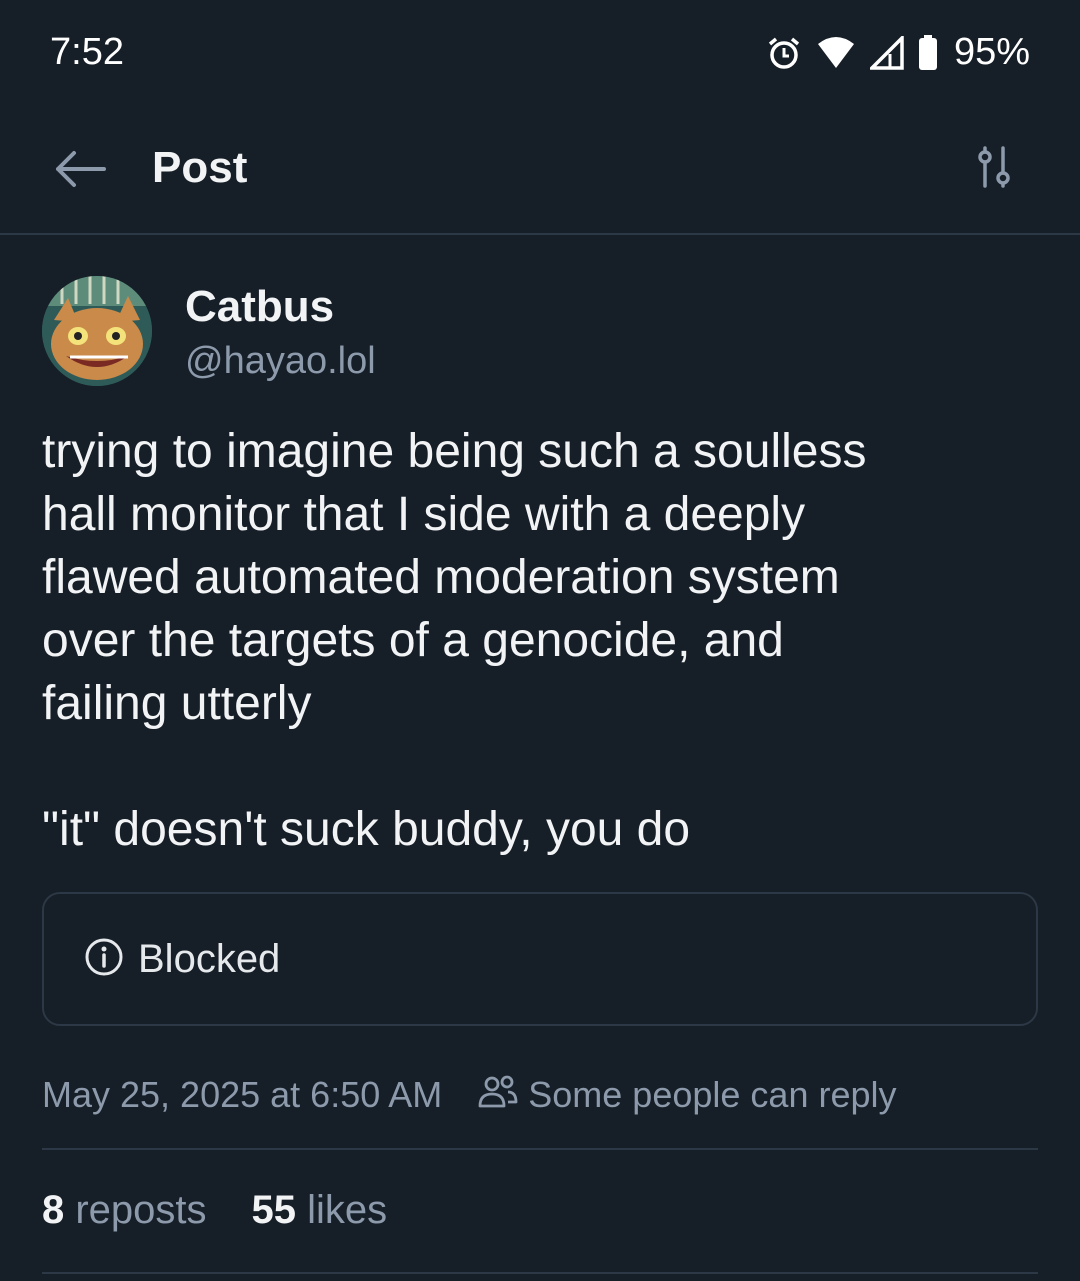 The width and height of the screenshot is (1080, 1281). I want to click on status-icons: 95%, so click(898, 52).